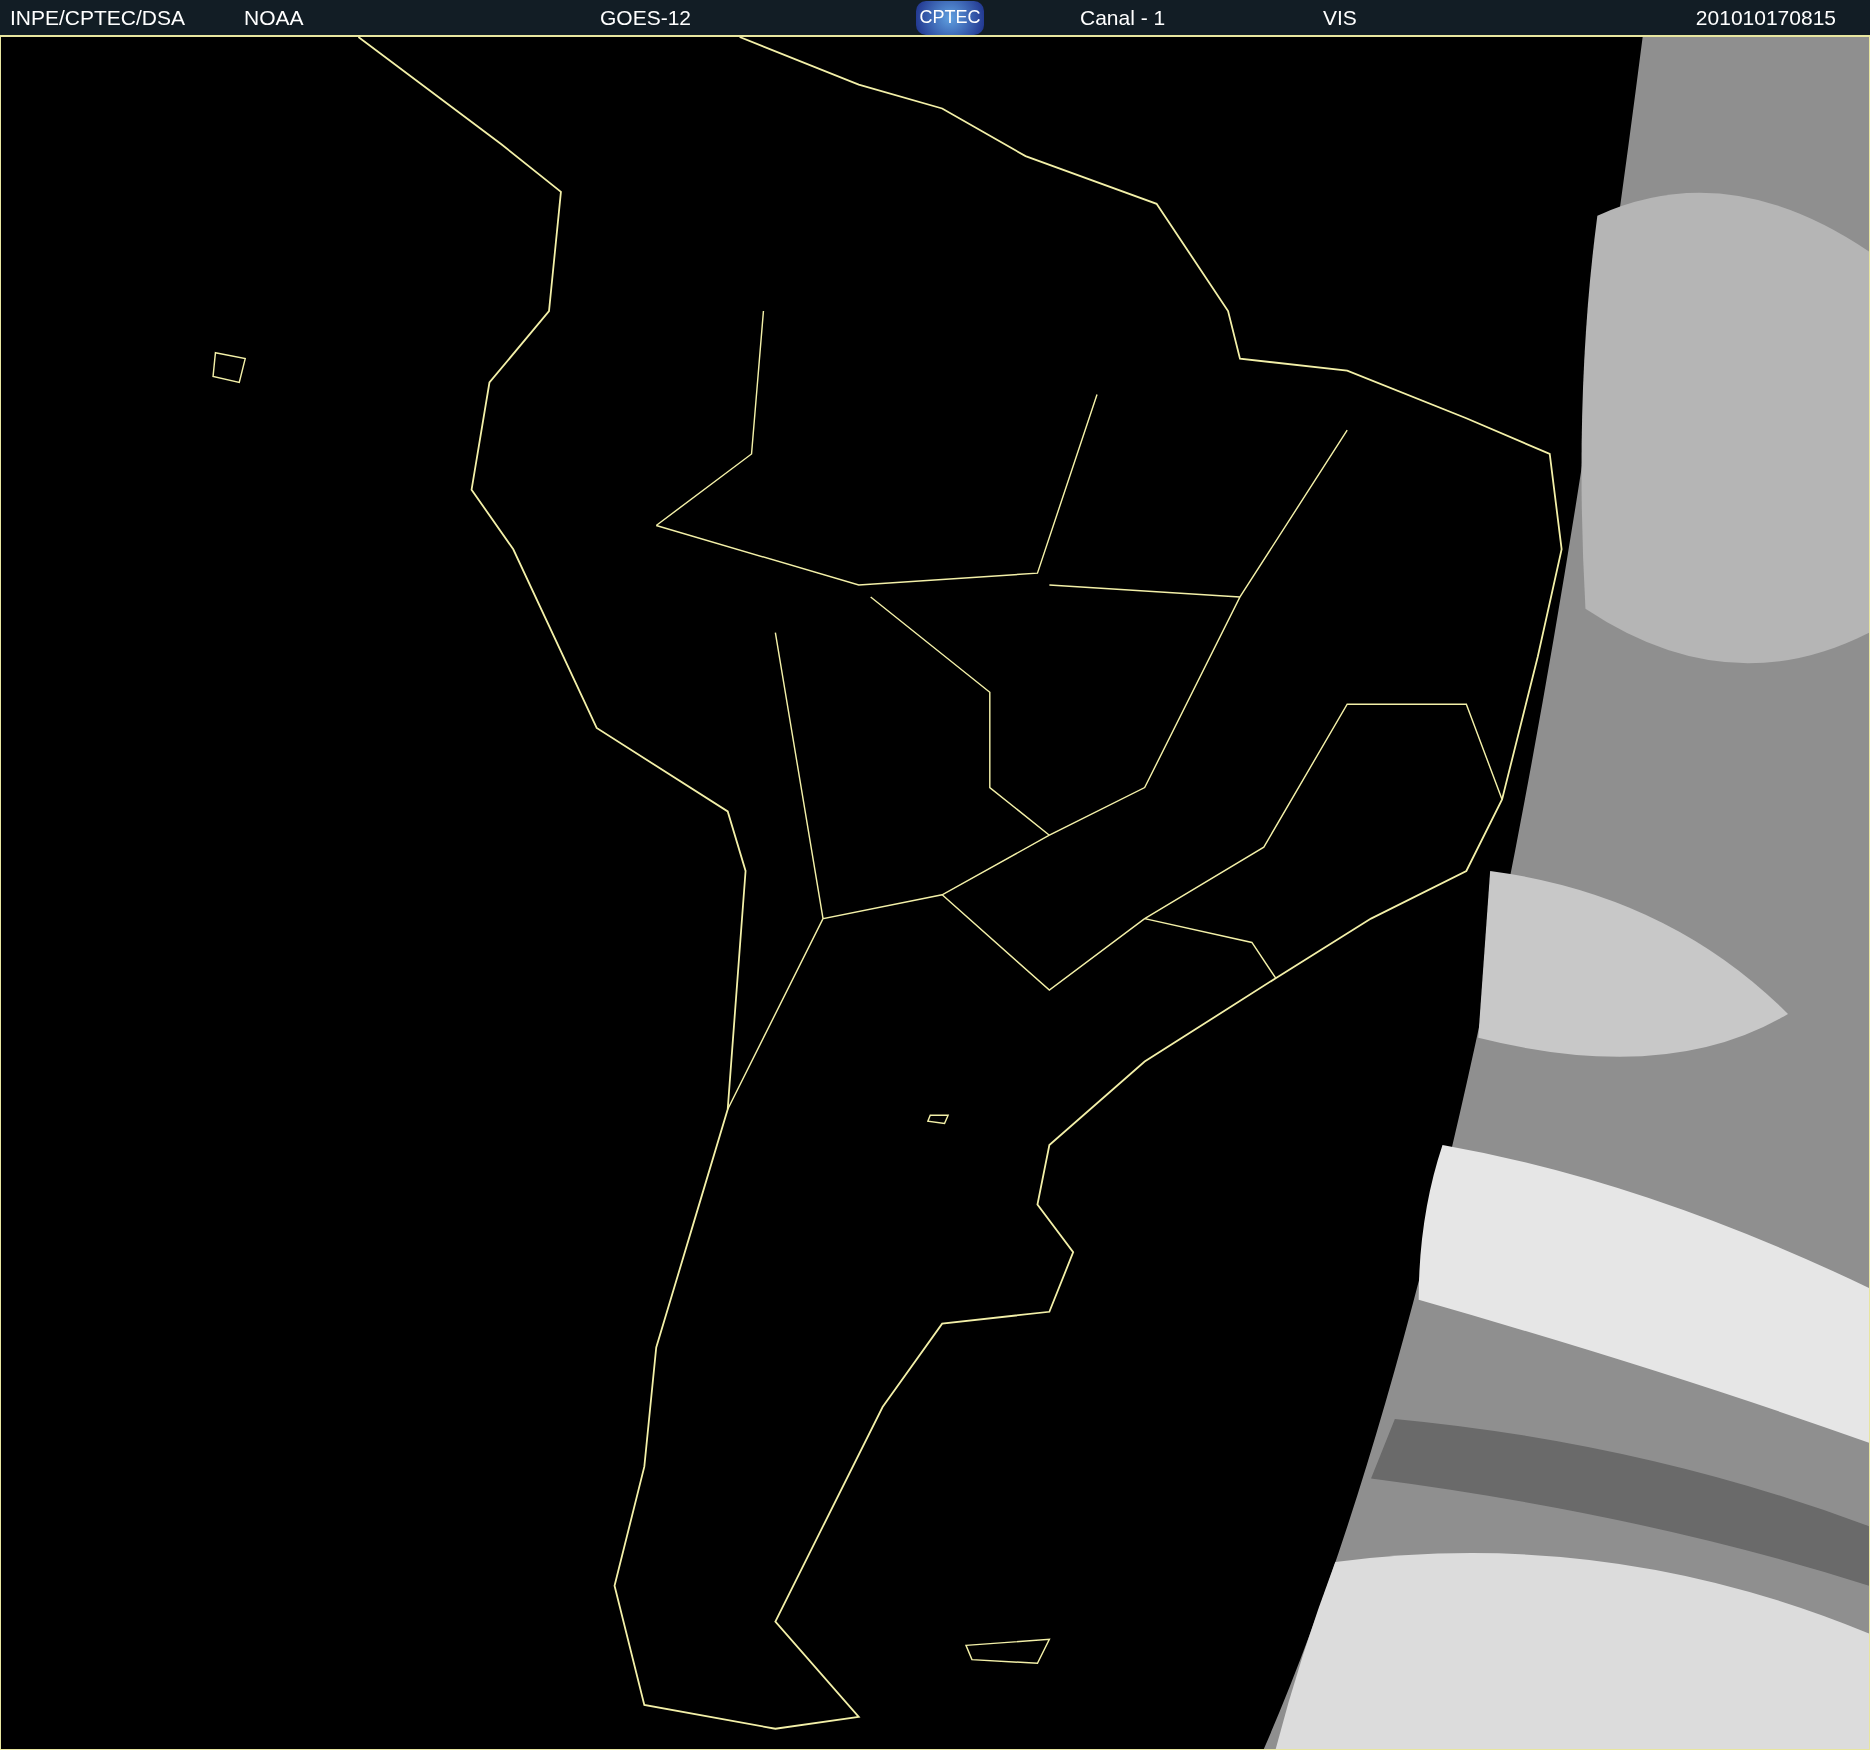 The height and width of the screenshot is (1750, 1870). What do you see at coordinates (98, 17) in the screenshot?
I see `source-label: INPE/CPTEC/DSA` at bounding box center [98, 17].